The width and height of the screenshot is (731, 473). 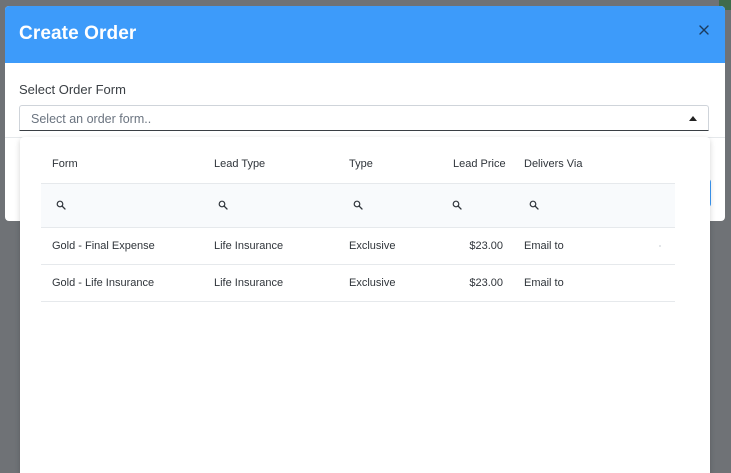 What do you see at coordinates (365, 34) in the screenshot?
I see `modal-header: Create Order` at bounding box center [365, 34].